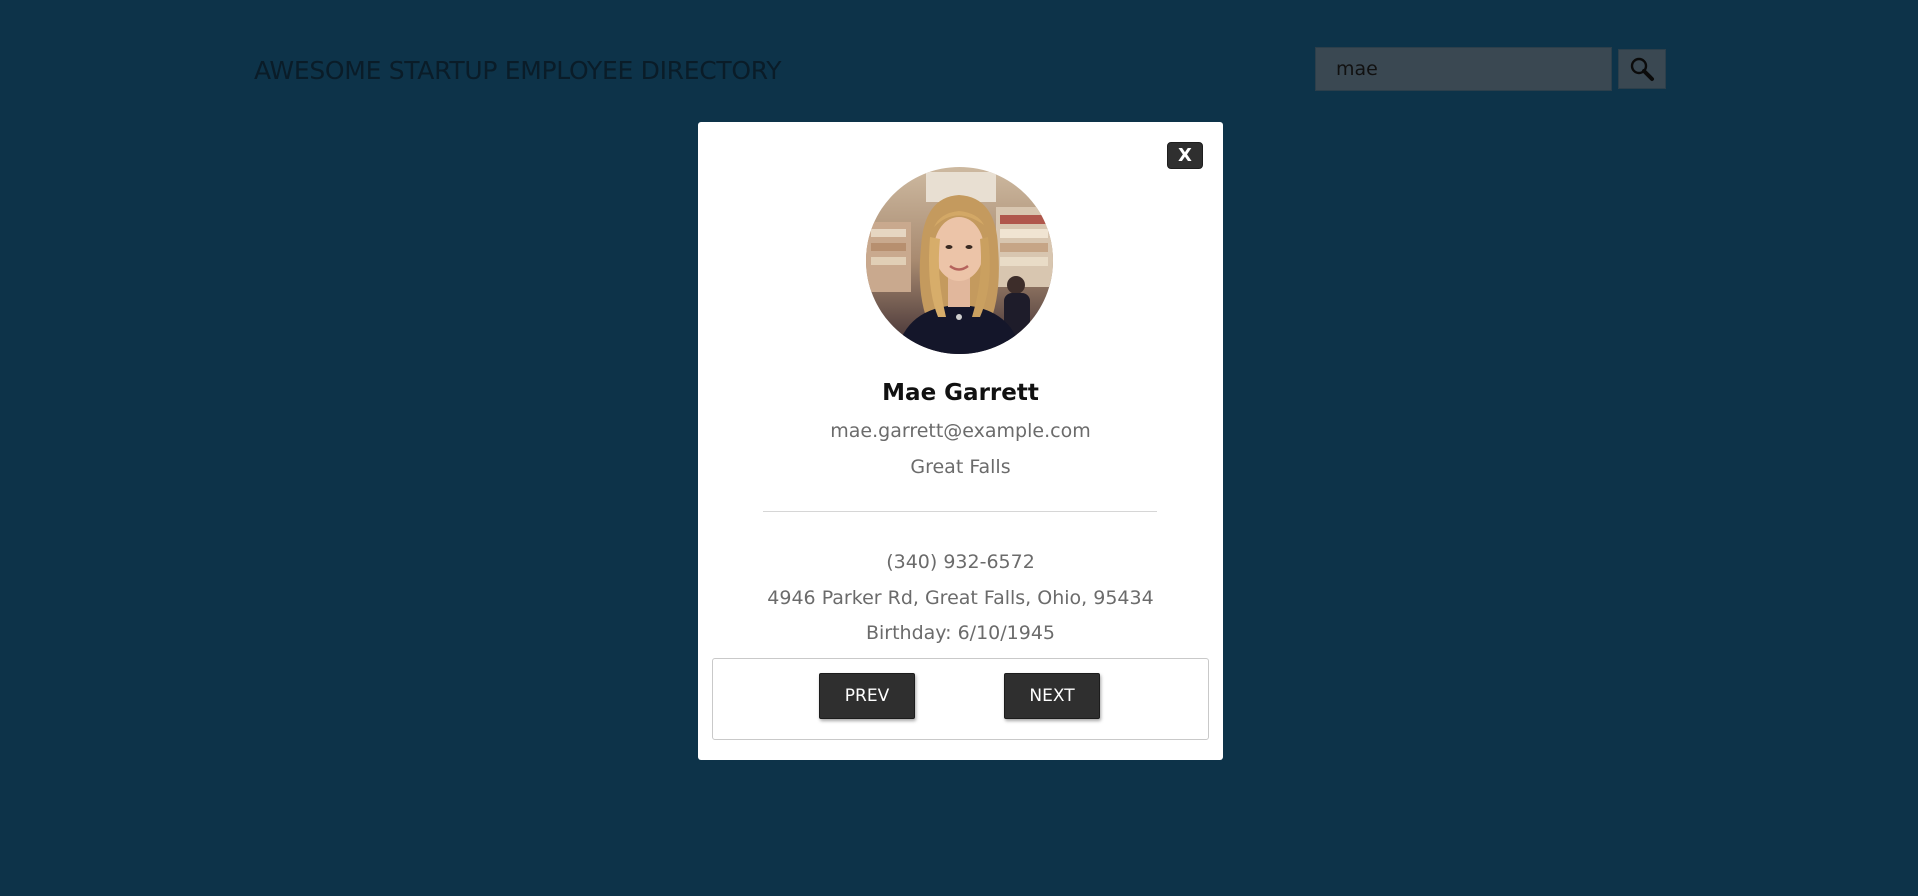  I want to click on employee-birthday: Birthday: 6/10/1945, so click(960, 633).